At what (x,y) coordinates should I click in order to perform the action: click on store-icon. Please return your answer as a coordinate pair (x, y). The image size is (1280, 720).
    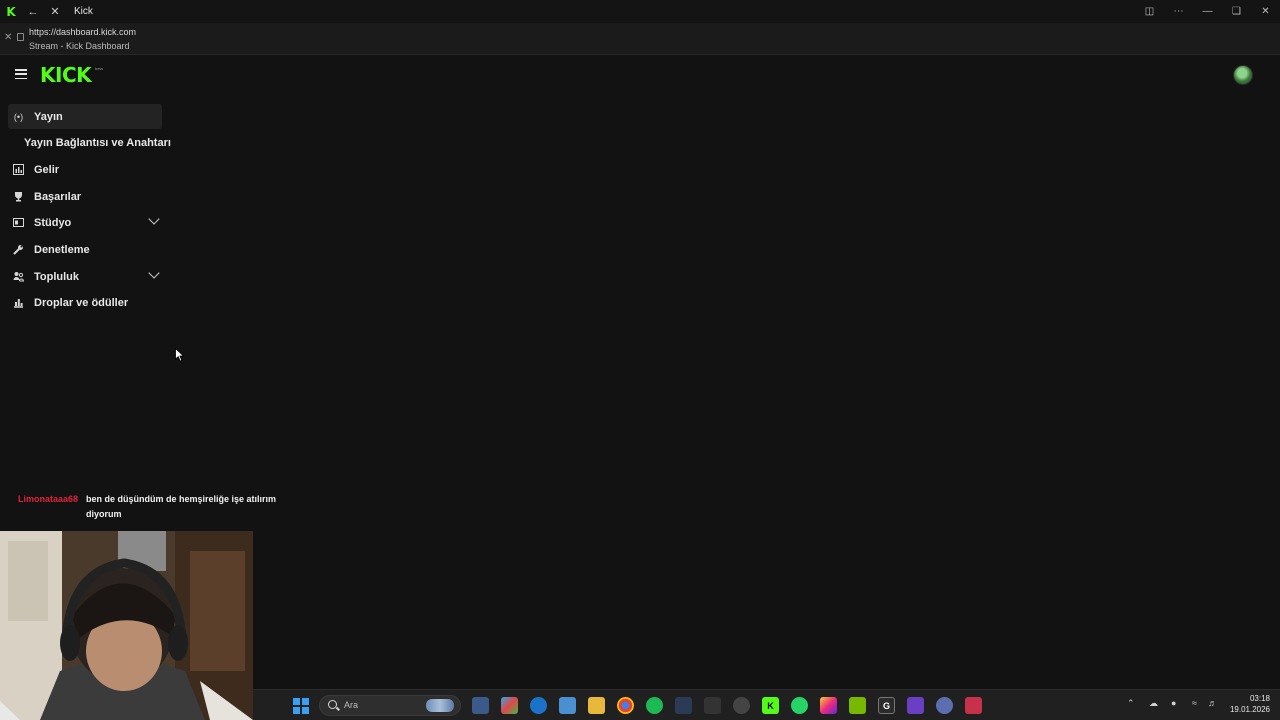
    Looking at the image, I should click on (567, 705).